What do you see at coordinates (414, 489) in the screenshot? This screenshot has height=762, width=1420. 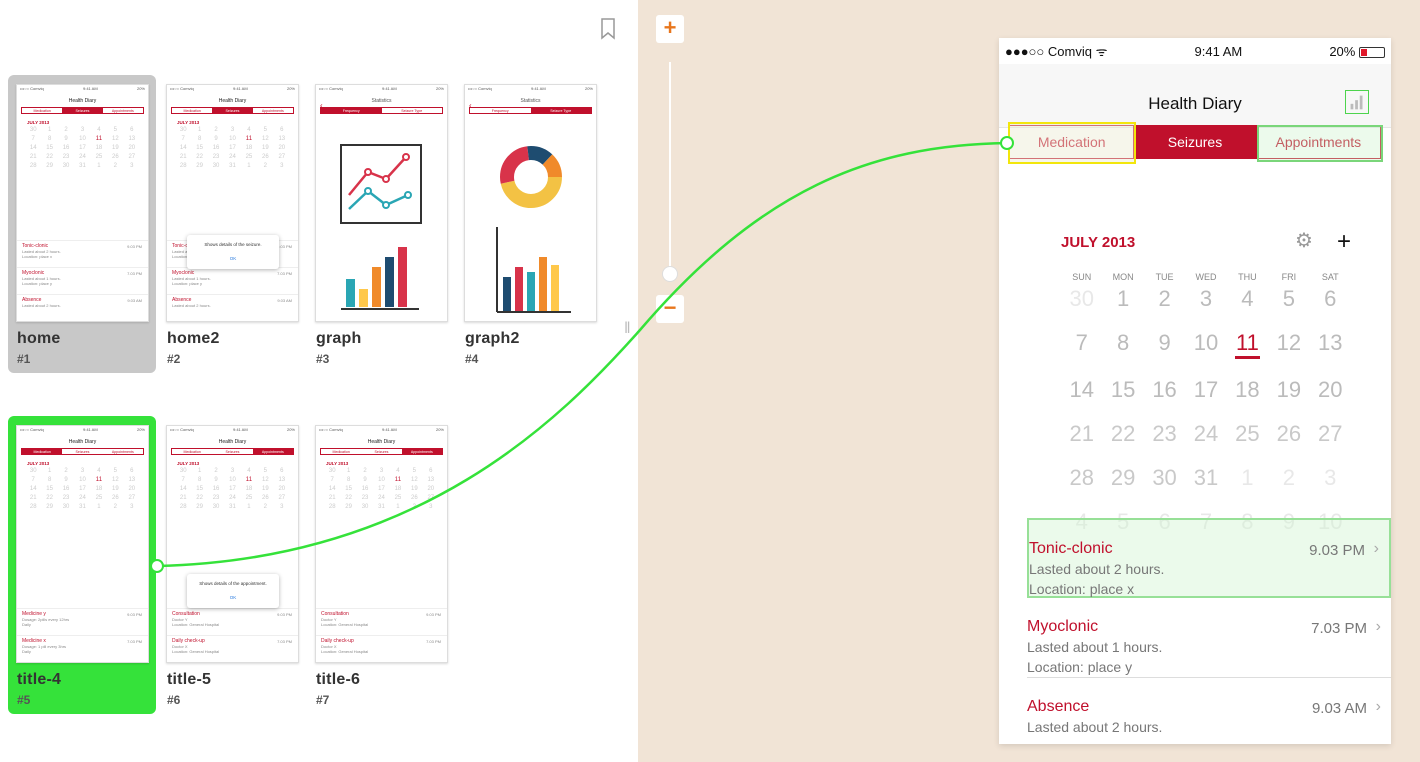 I see `mini-day: 19` at bounding box center [414, 489].